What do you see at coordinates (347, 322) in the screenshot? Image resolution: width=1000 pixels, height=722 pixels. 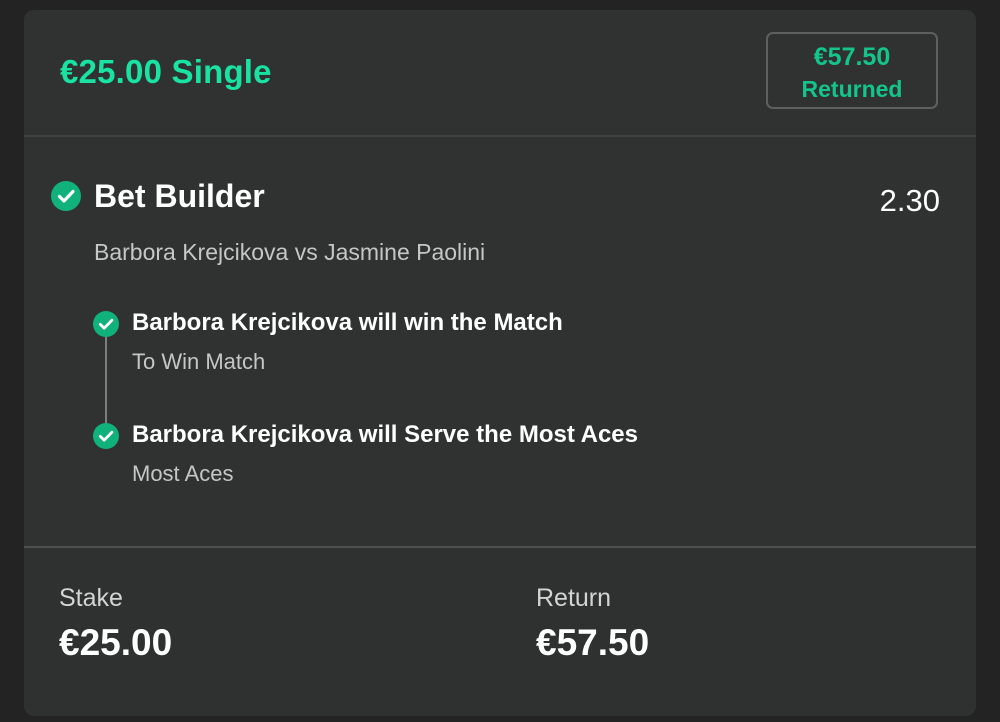 I see `selection-name: Barbora Krejcikova will win the Match` at bounding box center [347, 322].